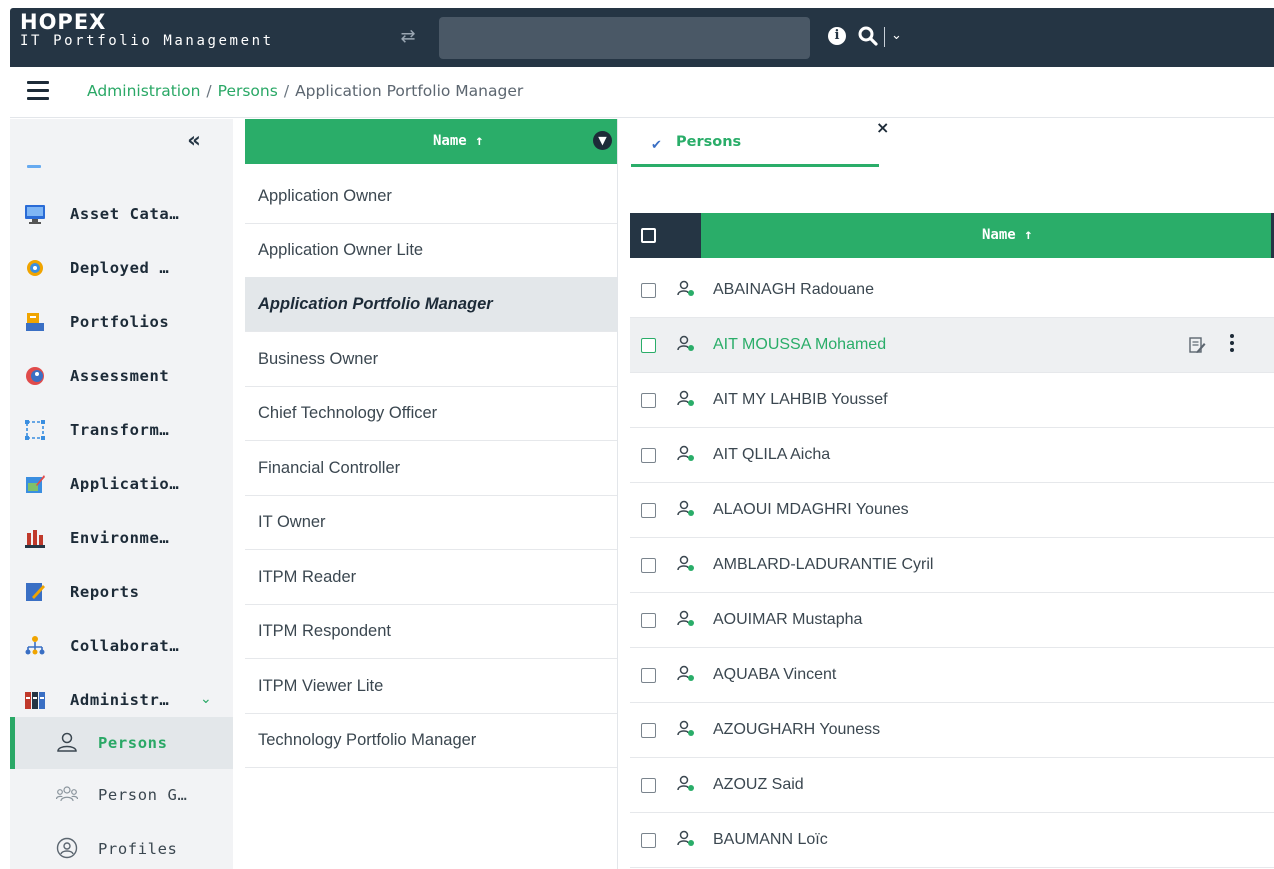  I want to click on persons-grid-header: Name ↑, so click(952, 235).